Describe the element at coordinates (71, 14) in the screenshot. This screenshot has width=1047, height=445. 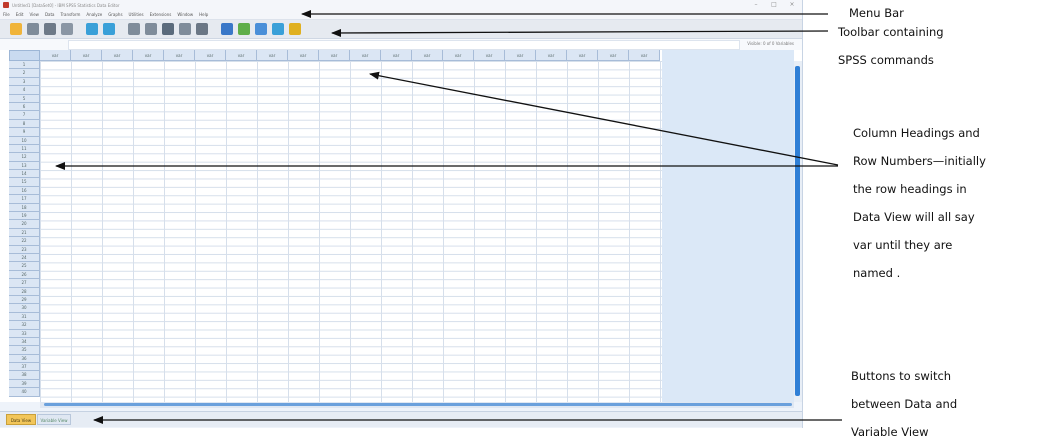
I see `menu-transform: Transform` at that location.